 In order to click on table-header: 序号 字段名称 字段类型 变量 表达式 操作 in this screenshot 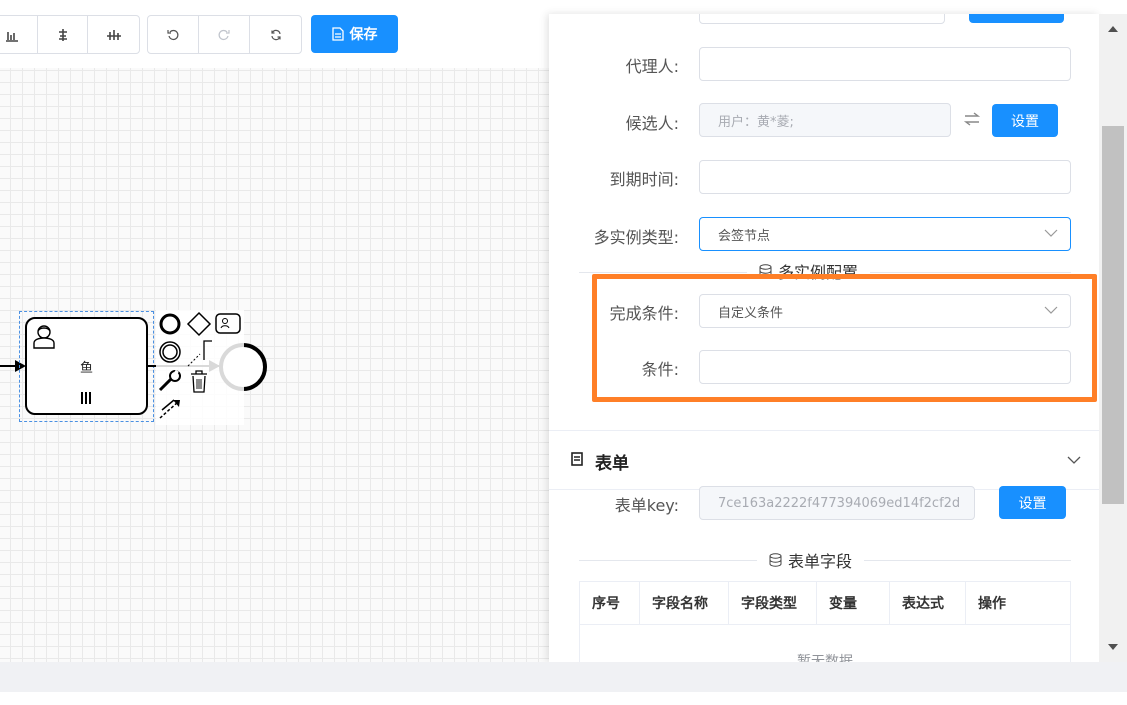, I will do `click(825, 603)`.